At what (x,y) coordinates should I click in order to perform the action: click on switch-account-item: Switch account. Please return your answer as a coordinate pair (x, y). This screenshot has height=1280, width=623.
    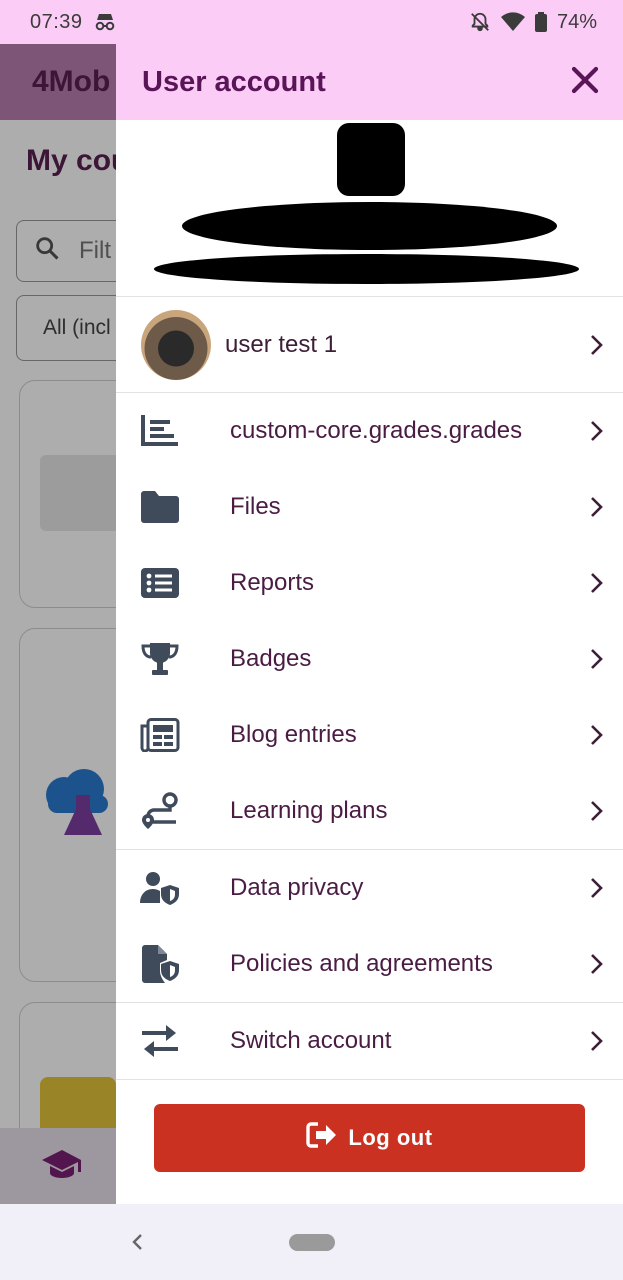
    Looking at the image, I should click on (369, 1041).